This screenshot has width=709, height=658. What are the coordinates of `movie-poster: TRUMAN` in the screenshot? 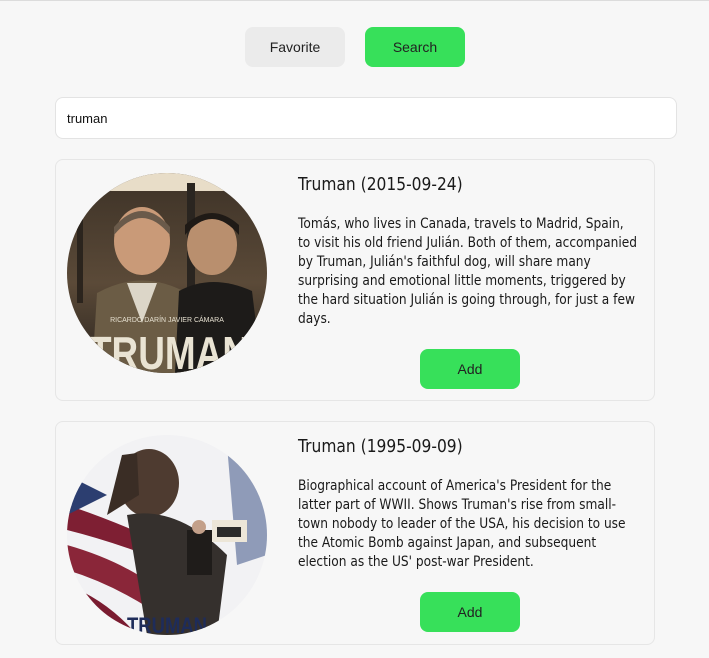 It's located at (167, 535).